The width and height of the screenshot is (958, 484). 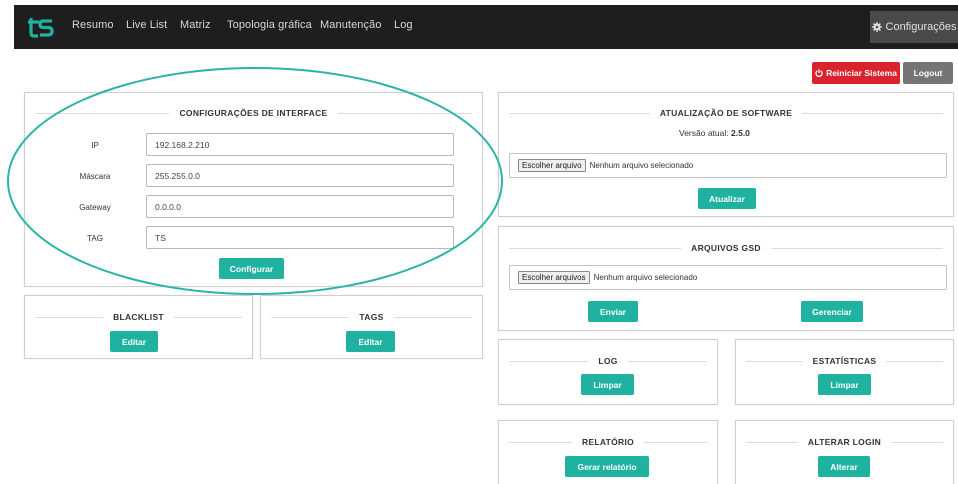 What do you see at coordinates (138, 317) in the screenshot?
I see `blacklist-panel-title: BLACKLIST` at bounding box center [138, 317].